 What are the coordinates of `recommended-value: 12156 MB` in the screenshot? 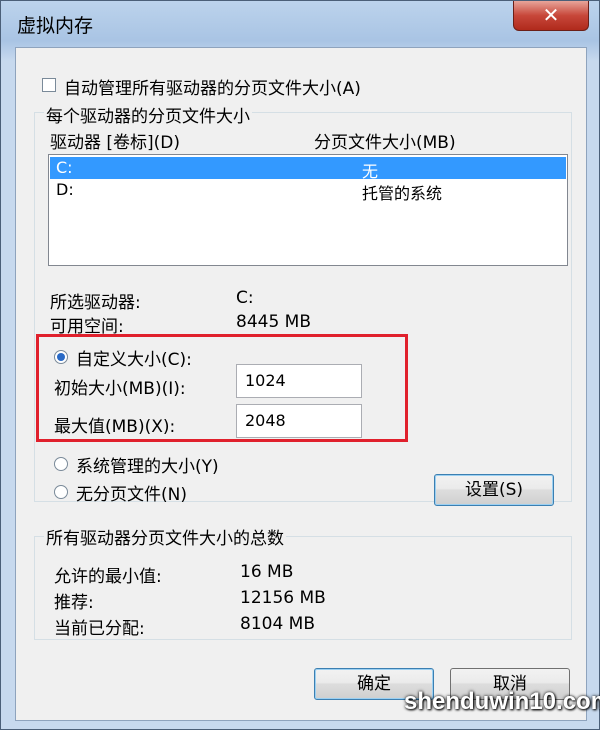 It's located at (283, 598).